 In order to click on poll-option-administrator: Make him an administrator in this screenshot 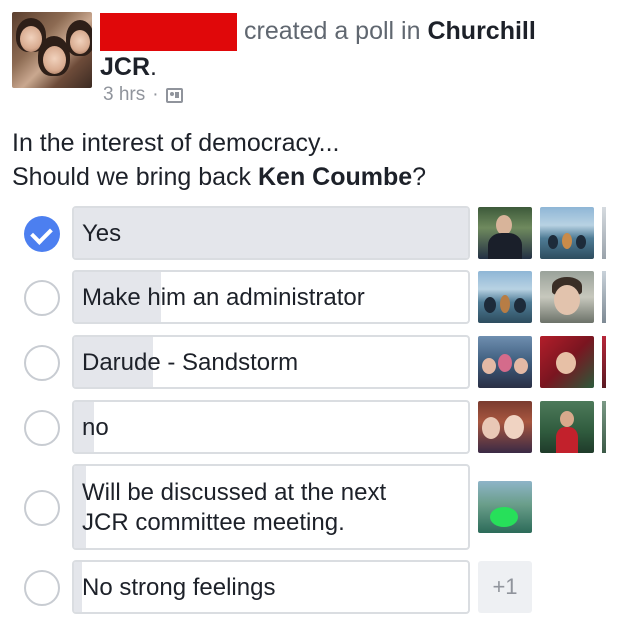, I will do `click(320, 297)`.